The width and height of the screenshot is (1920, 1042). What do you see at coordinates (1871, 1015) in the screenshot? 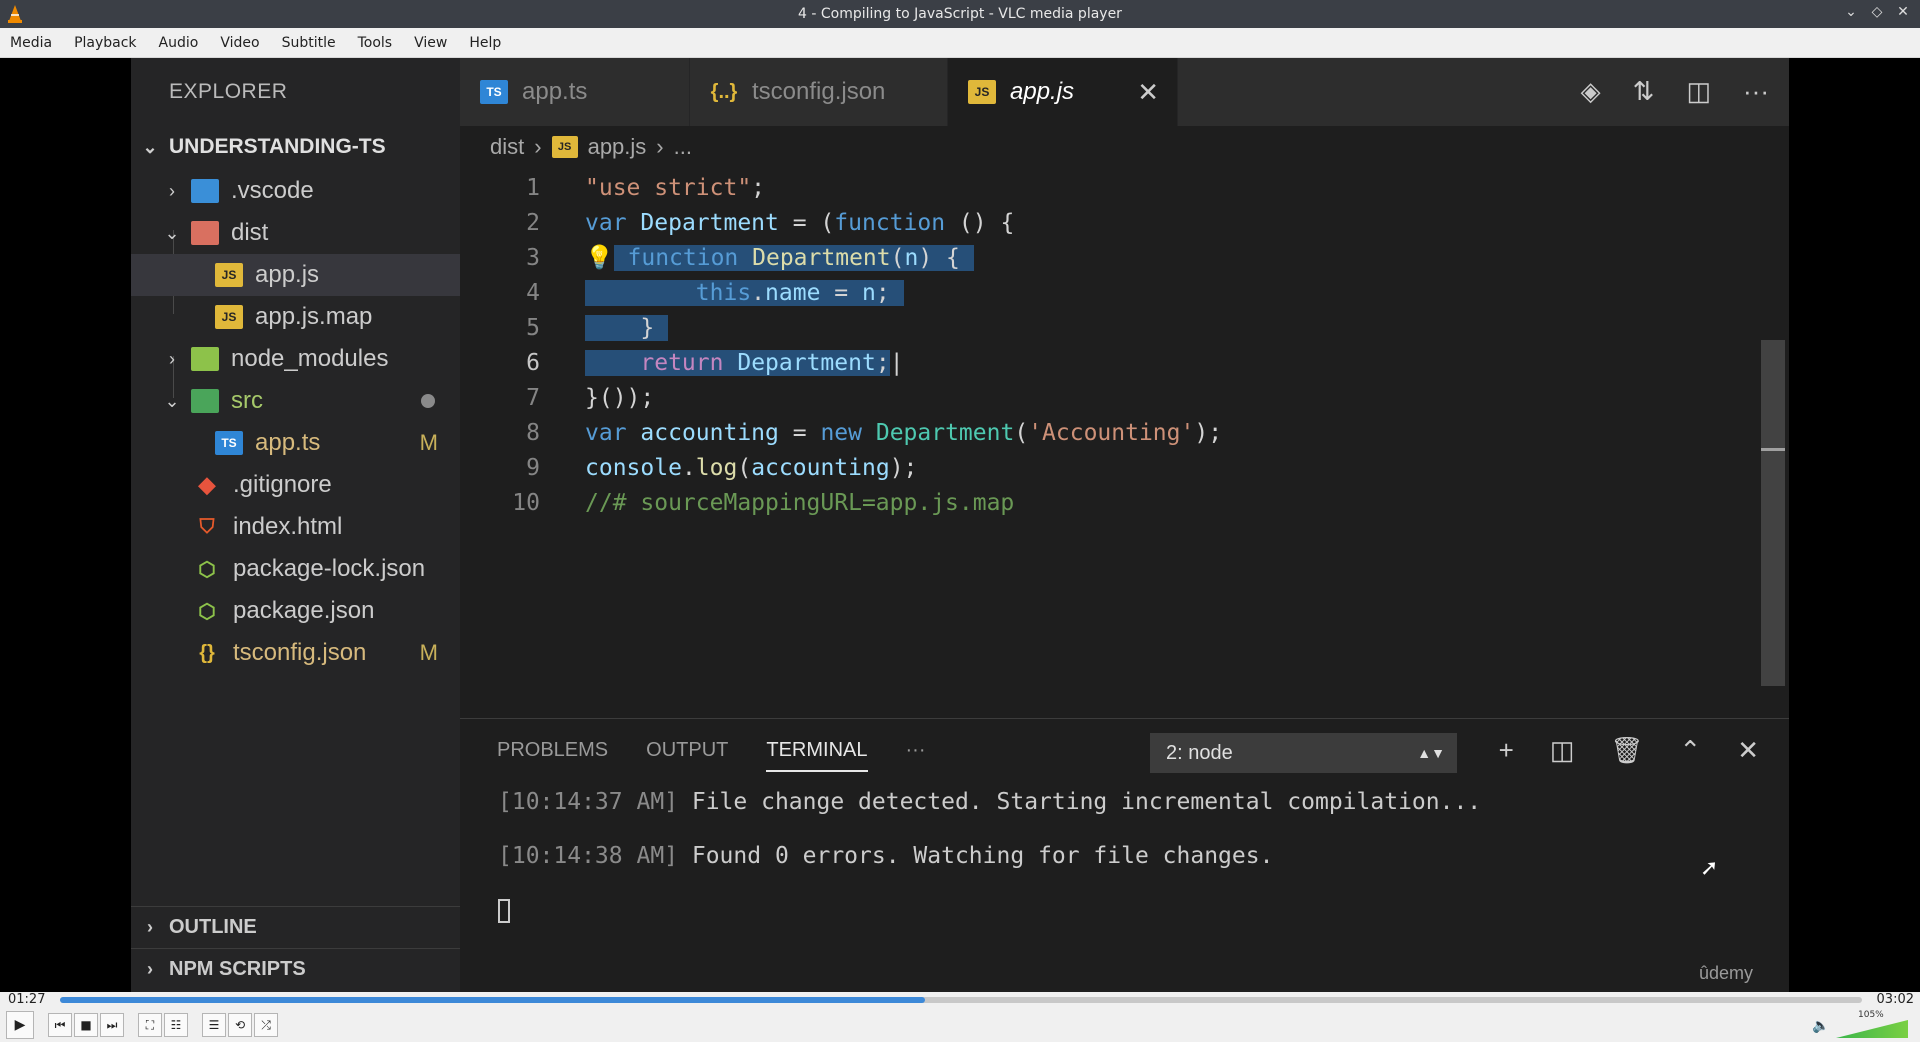
I see `volume-percent: 105%` at bounding box center [1871, 1015].